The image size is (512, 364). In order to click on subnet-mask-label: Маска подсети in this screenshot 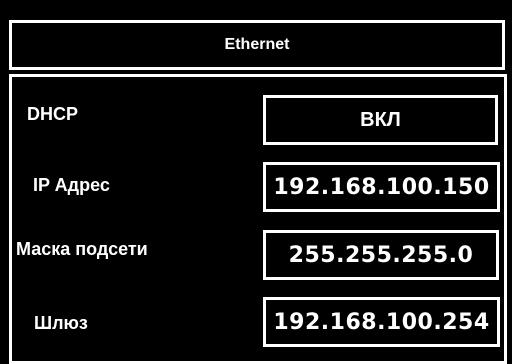, I will do `click(82, 249)`.